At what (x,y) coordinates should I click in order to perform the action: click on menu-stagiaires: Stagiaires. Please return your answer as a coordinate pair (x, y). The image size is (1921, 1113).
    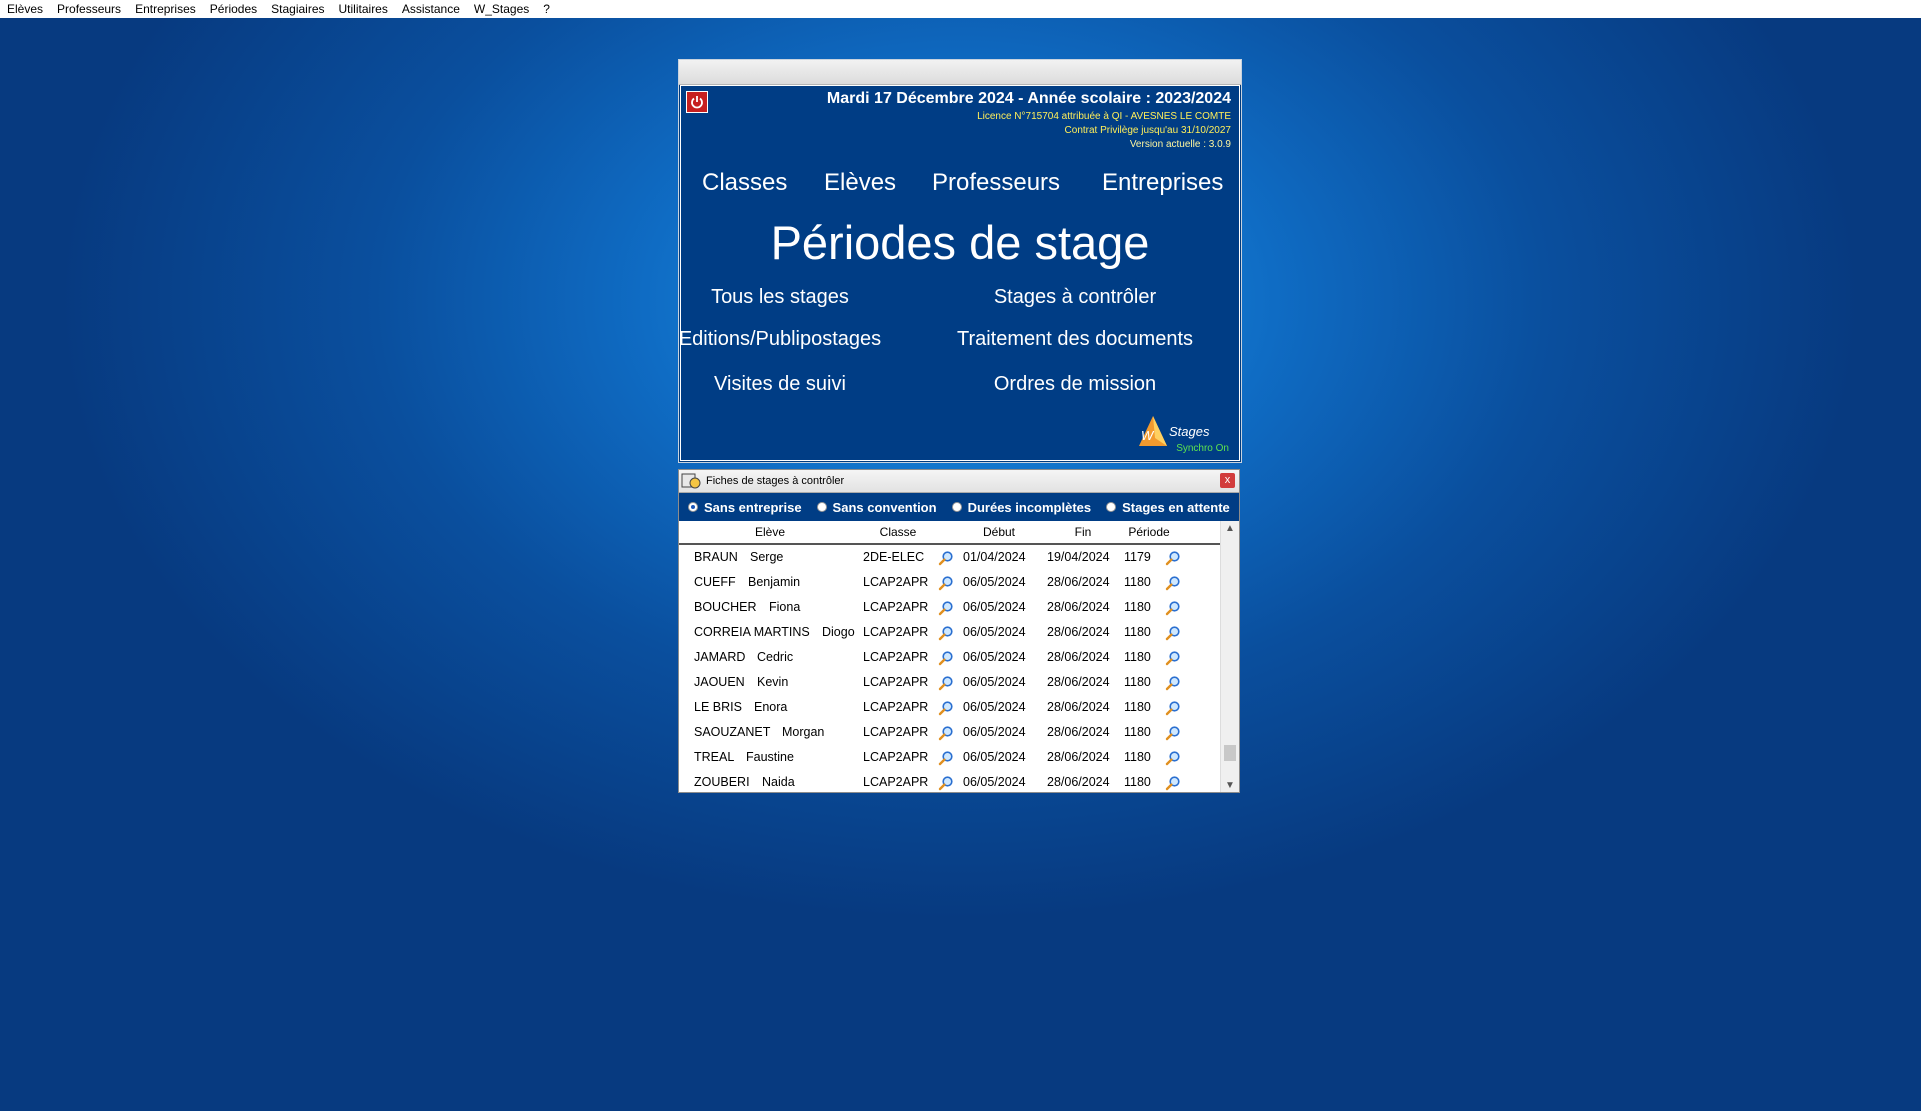
    Looking at the image, I should click on (297, 9).